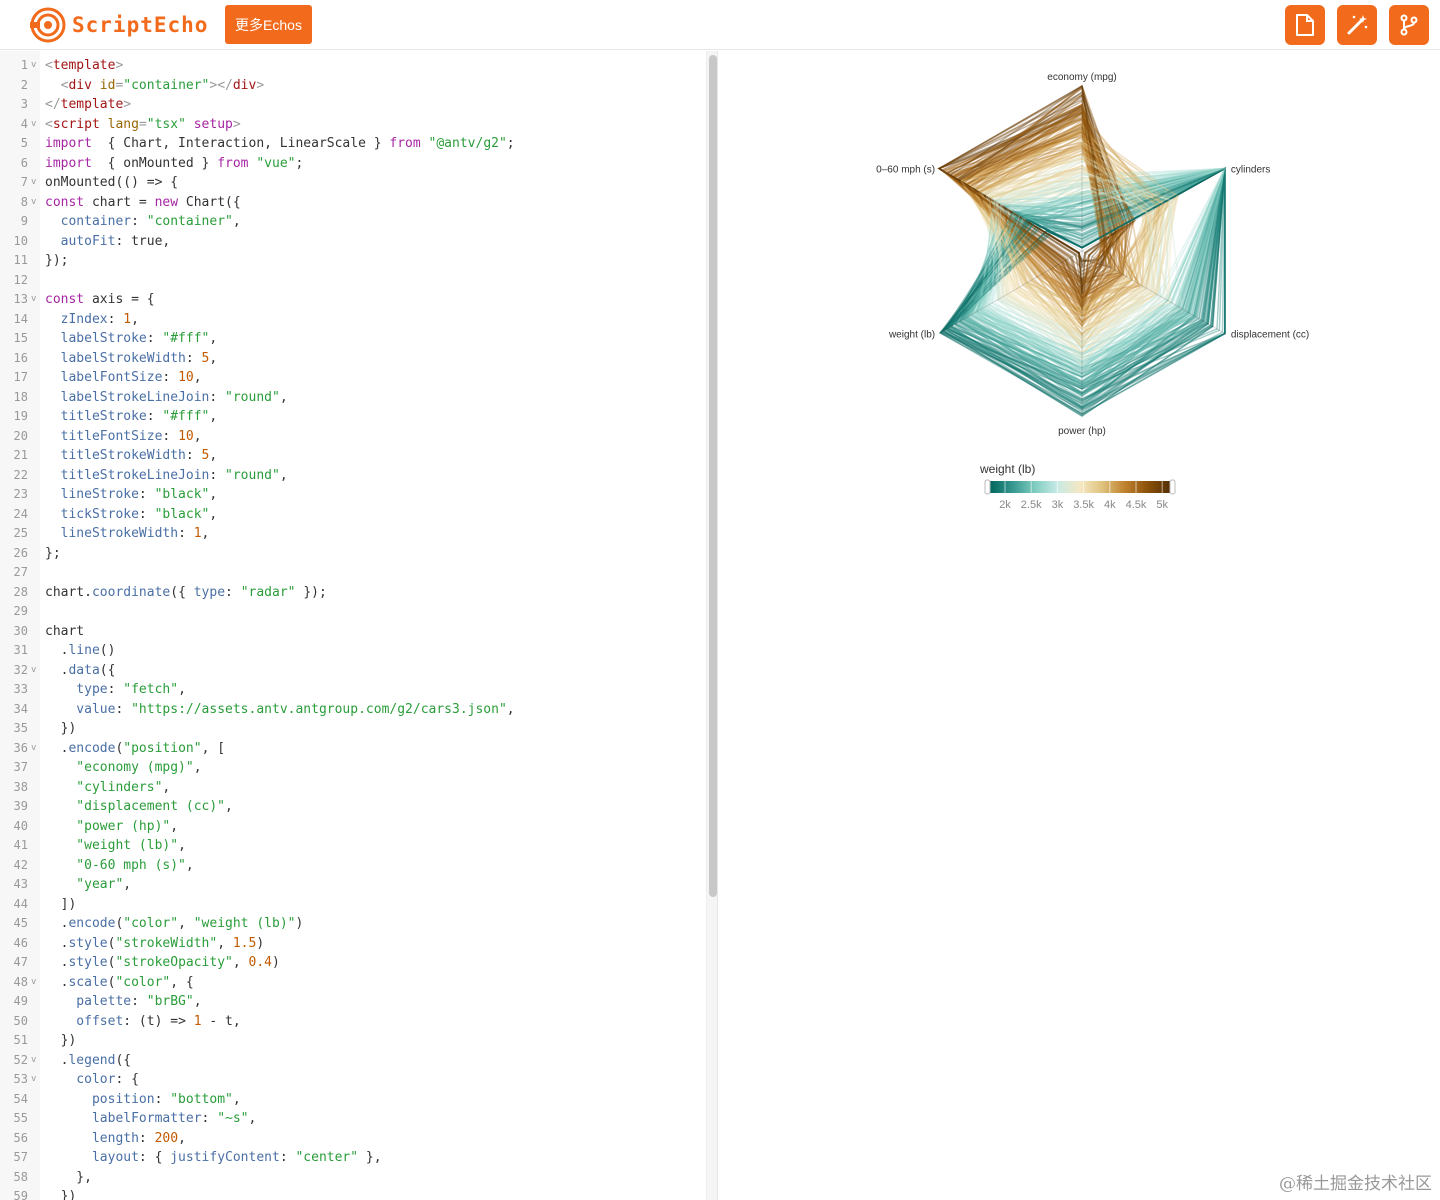  What do you see at coordinates (352, 1002) in the screenshot?
I see `code-line: 49 palette: "brBG",` at bounding box center [352, 1002].